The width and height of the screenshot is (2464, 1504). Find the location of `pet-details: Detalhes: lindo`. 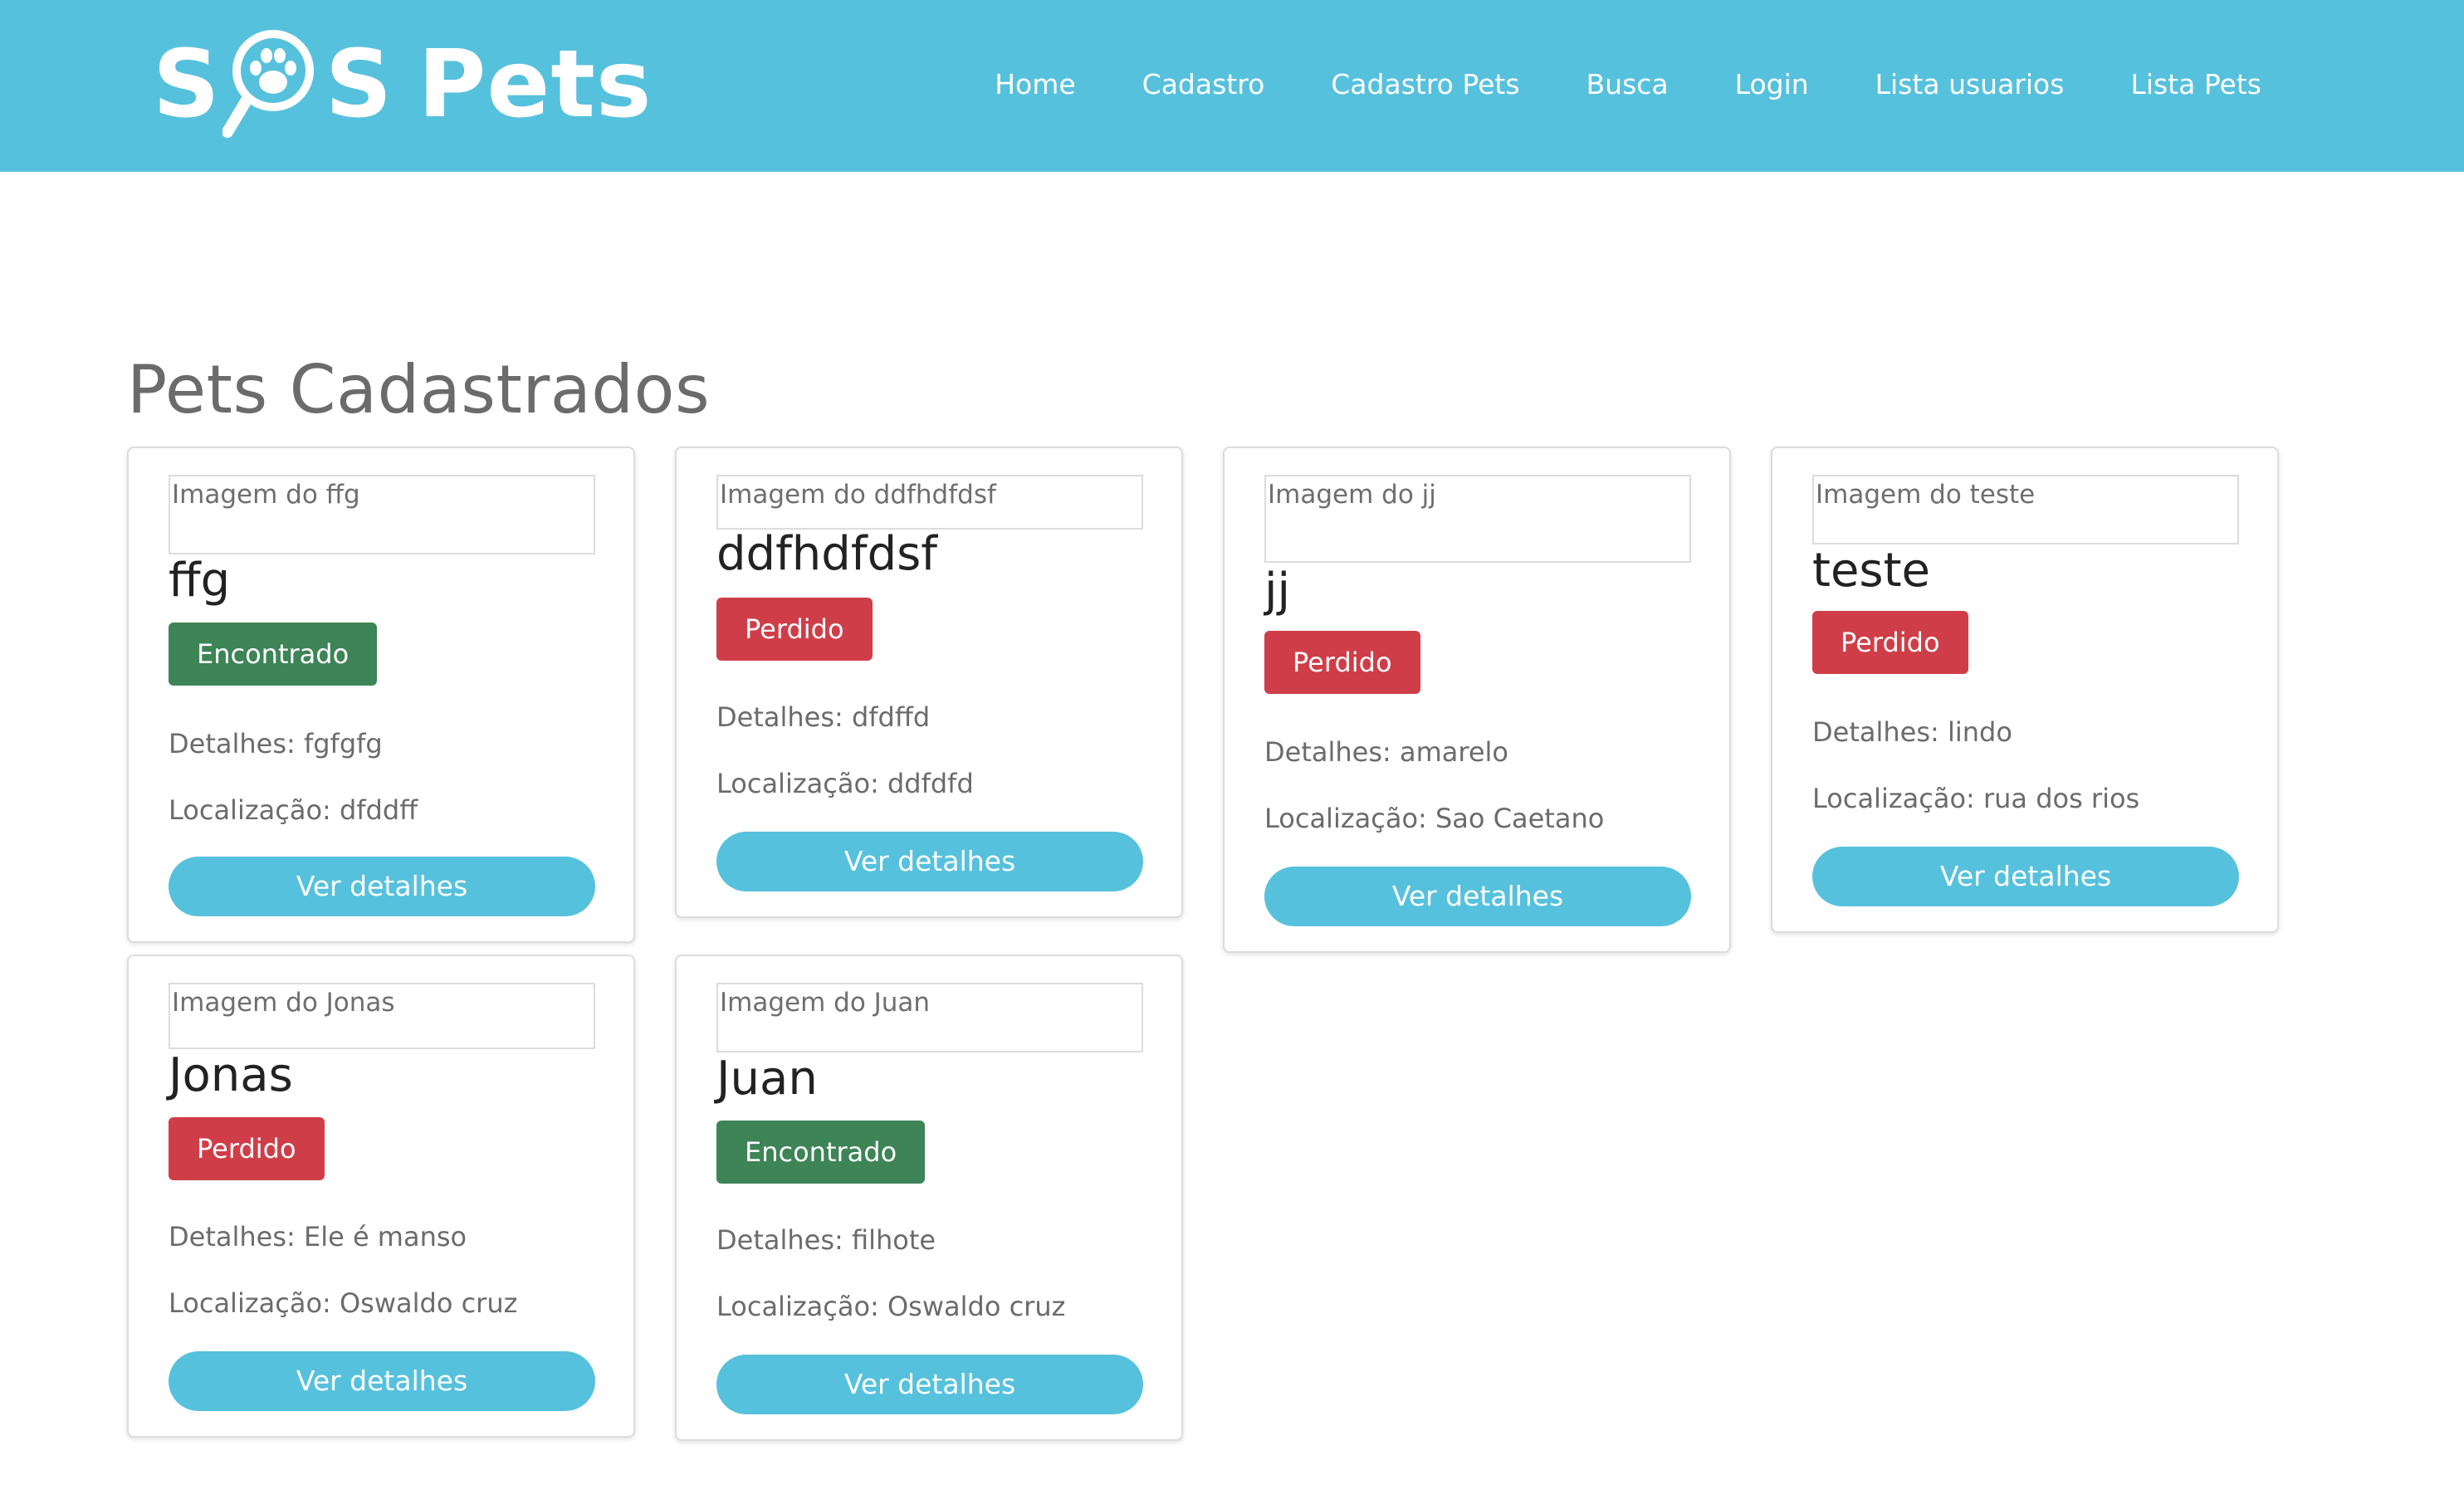

pet-details: Detalhes: lindo is located at coordinates (1912, 732).